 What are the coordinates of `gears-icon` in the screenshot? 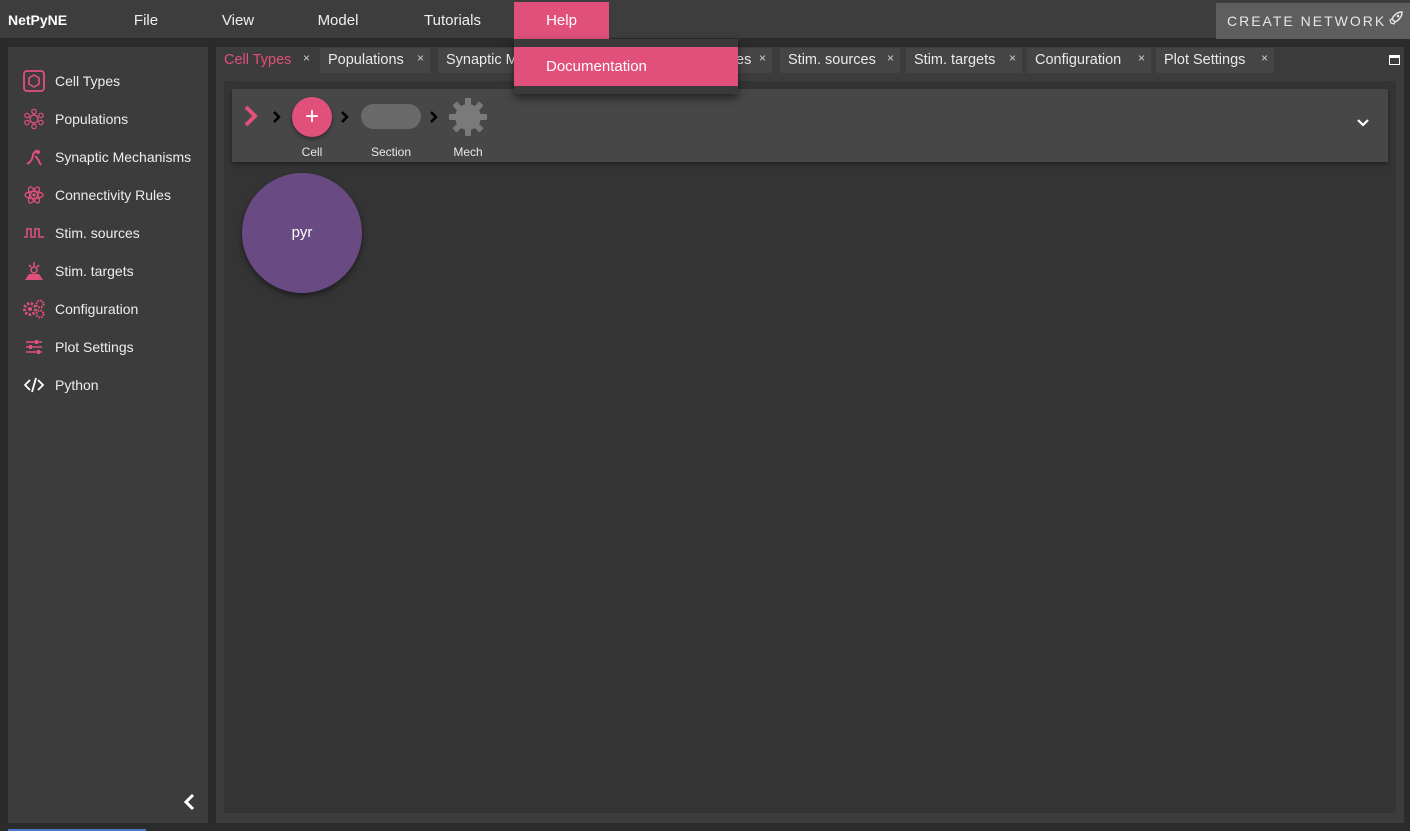 It's located at (34, 309).